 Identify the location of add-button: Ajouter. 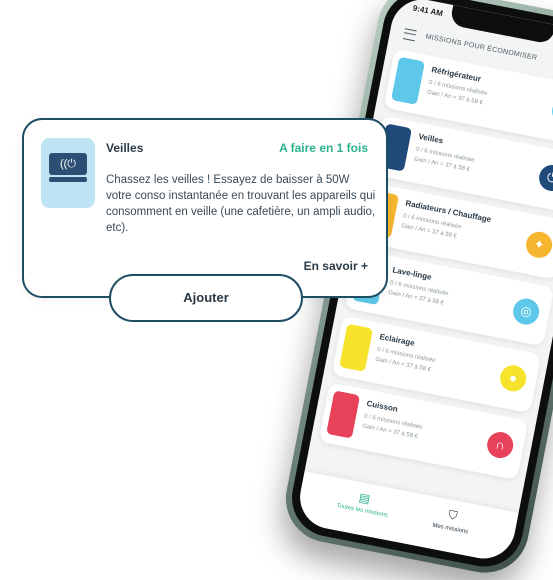
(206, 298).